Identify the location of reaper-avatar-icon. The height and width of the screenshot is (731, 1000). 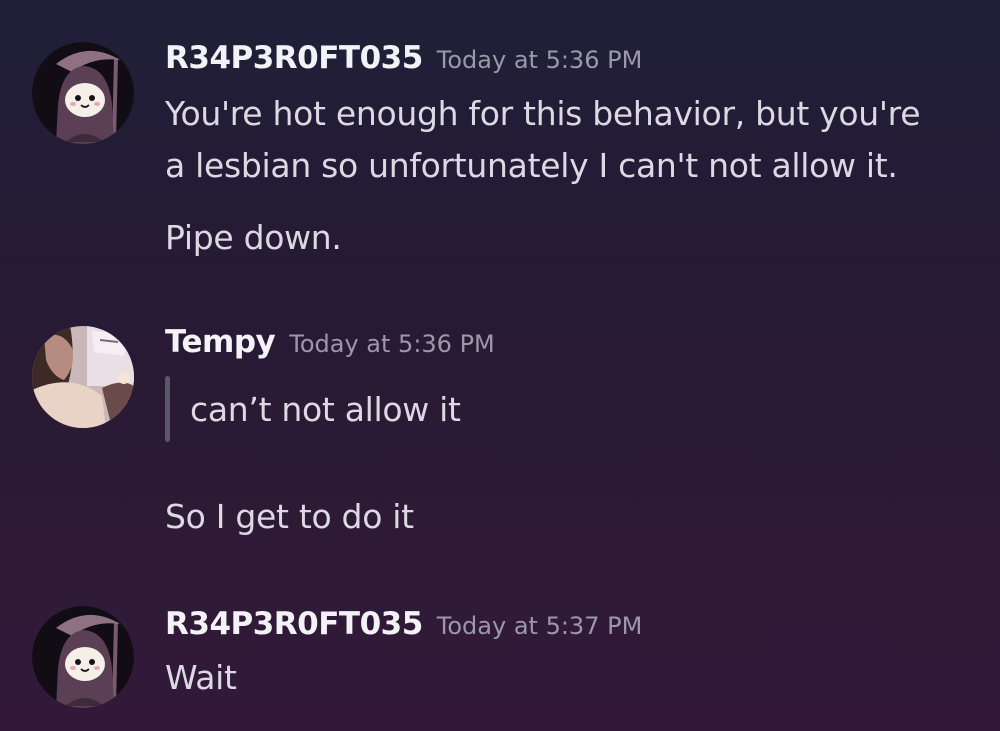
(83, 657).